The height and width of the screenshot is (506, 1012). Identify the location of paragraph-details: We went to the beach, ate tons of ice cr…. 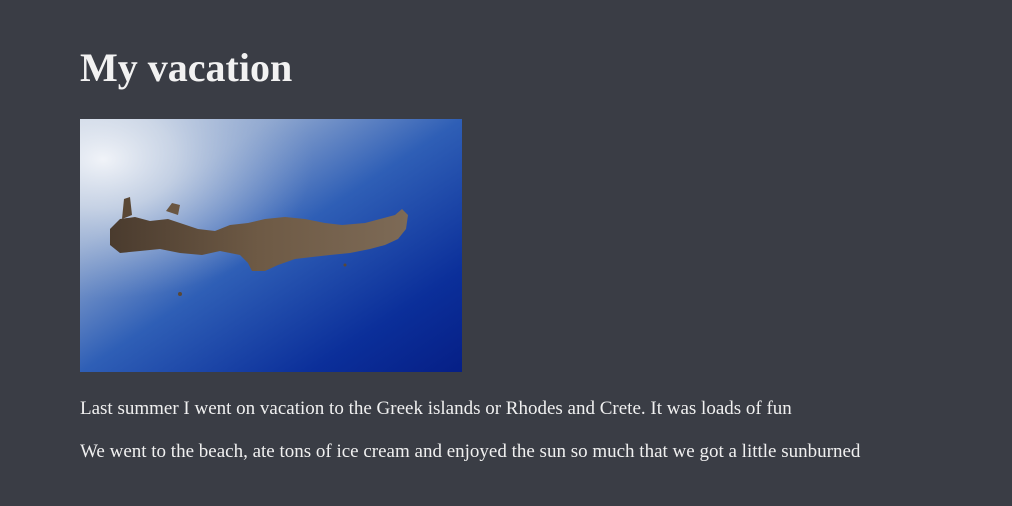
(470, 451).